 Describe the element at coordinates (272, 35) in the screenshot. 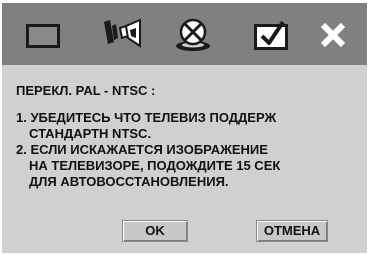

I see `checkmark-screen-icon` at that location.